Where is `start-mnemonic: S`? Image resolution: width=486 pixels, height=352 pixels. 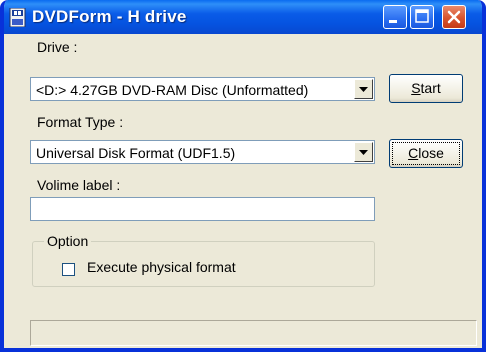
start-mnemonic: S is located at coordinates (416, 88).